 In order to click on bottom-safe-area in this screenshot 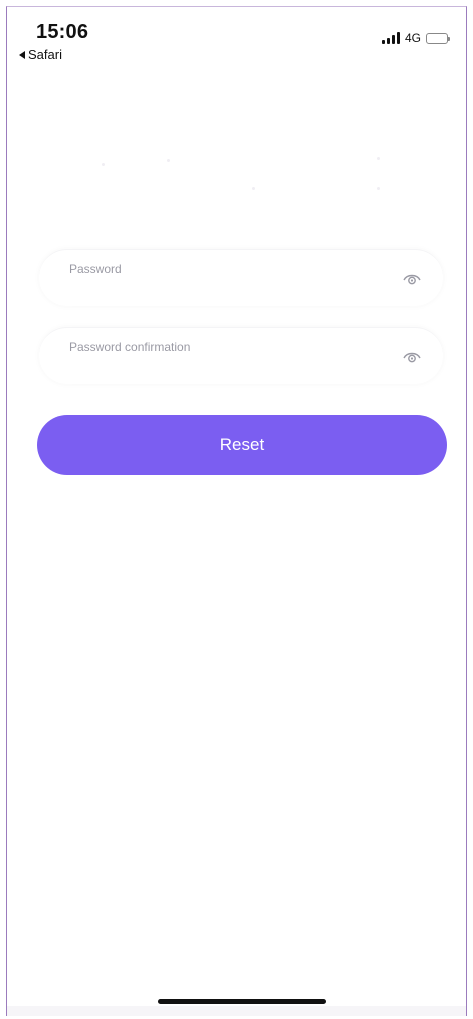, I will do `click(236, 1011)`.